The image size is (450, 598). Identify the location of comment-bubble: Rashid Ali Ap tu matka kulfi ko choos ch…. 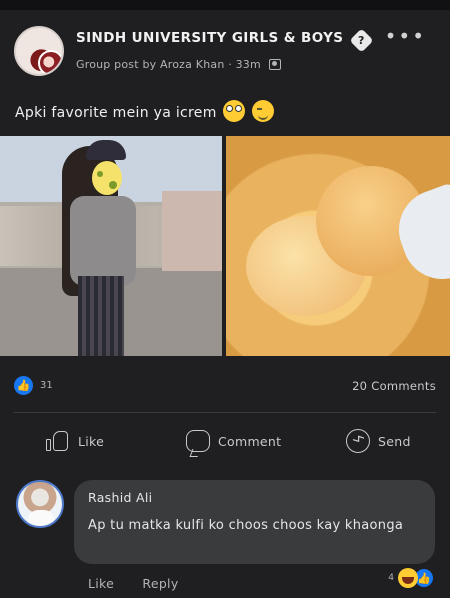
(254, 522).